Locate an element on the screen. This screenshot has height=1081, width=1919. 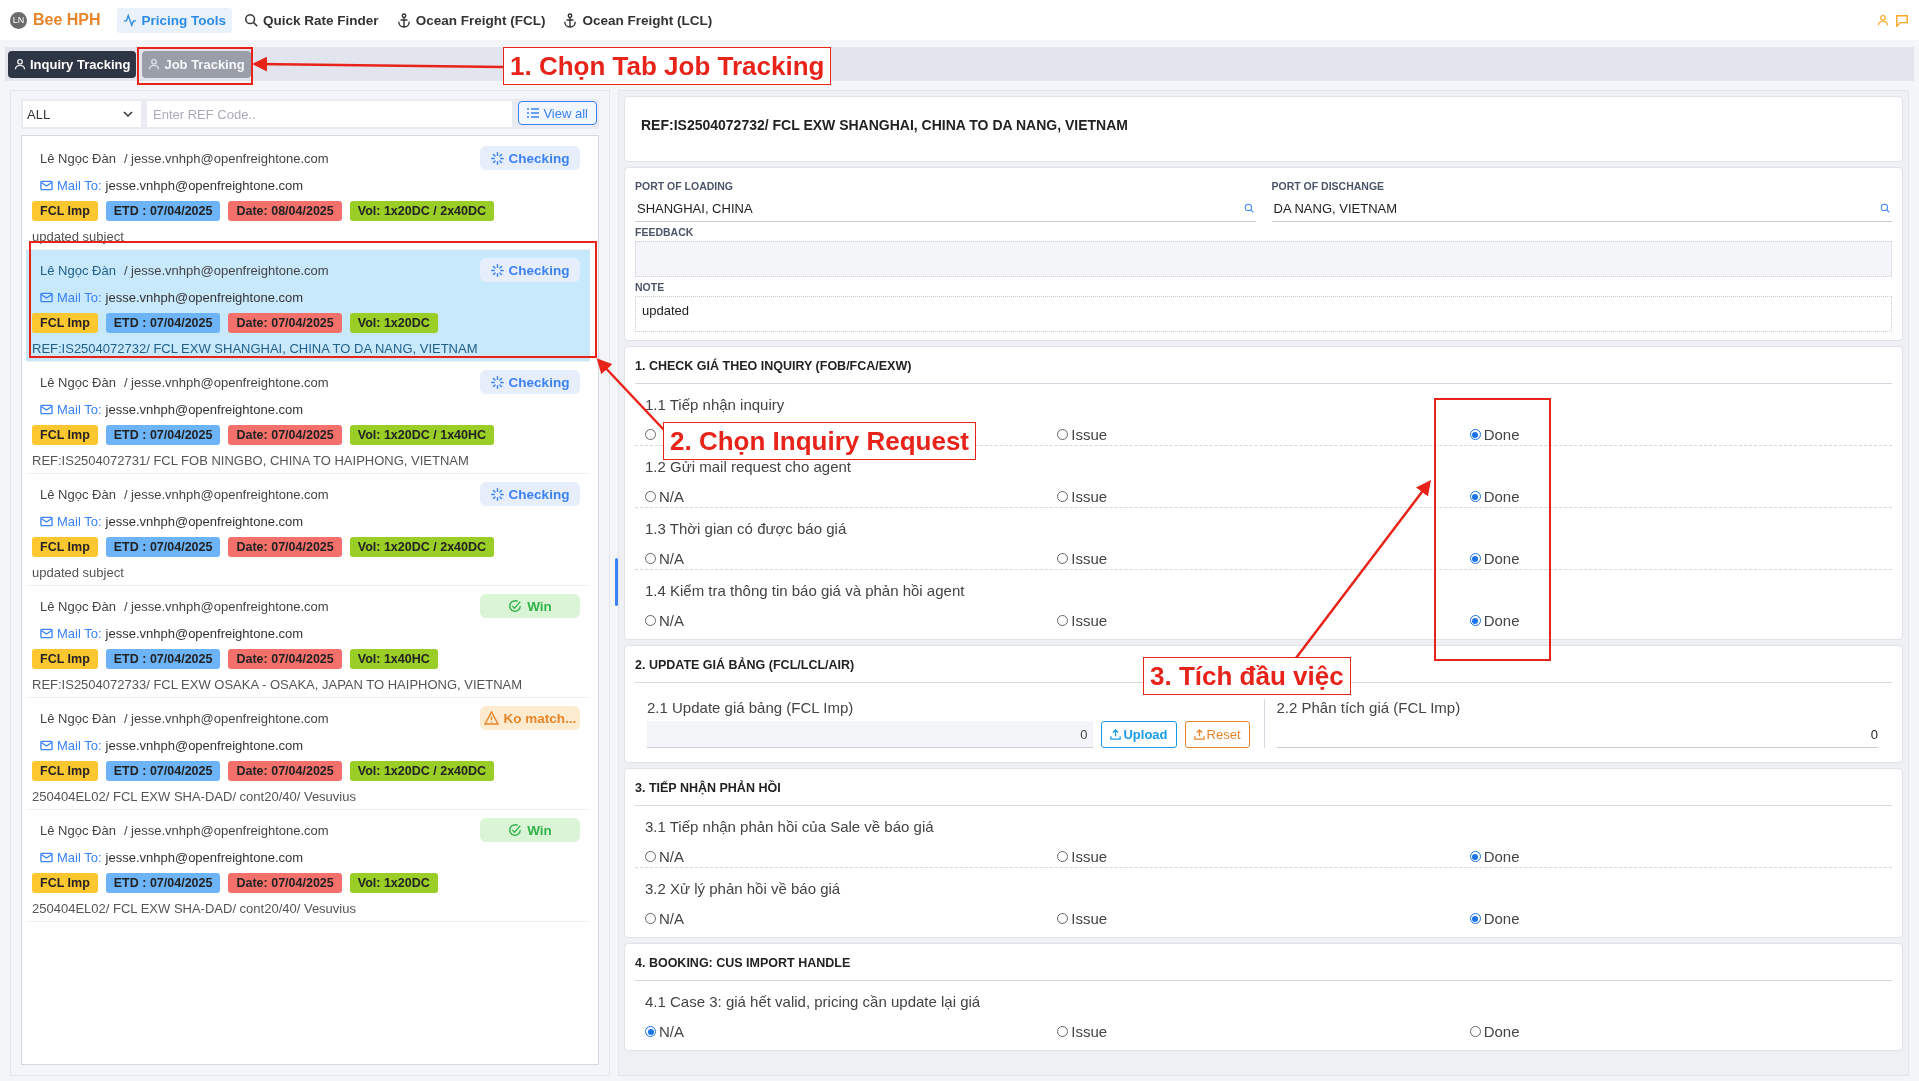
tag: Date: 08/04/2025 is located at coordinates (285, 211).